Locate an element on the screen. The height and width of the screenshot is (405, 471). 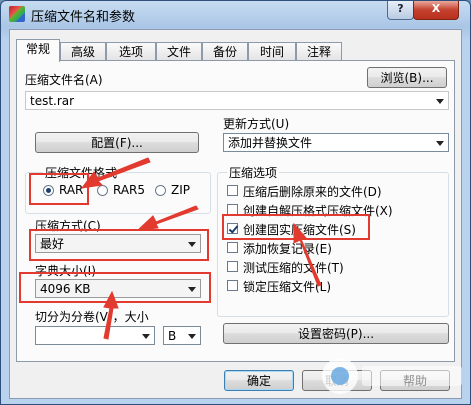
tab-general: 常规 is located at coordinates (38, 50).